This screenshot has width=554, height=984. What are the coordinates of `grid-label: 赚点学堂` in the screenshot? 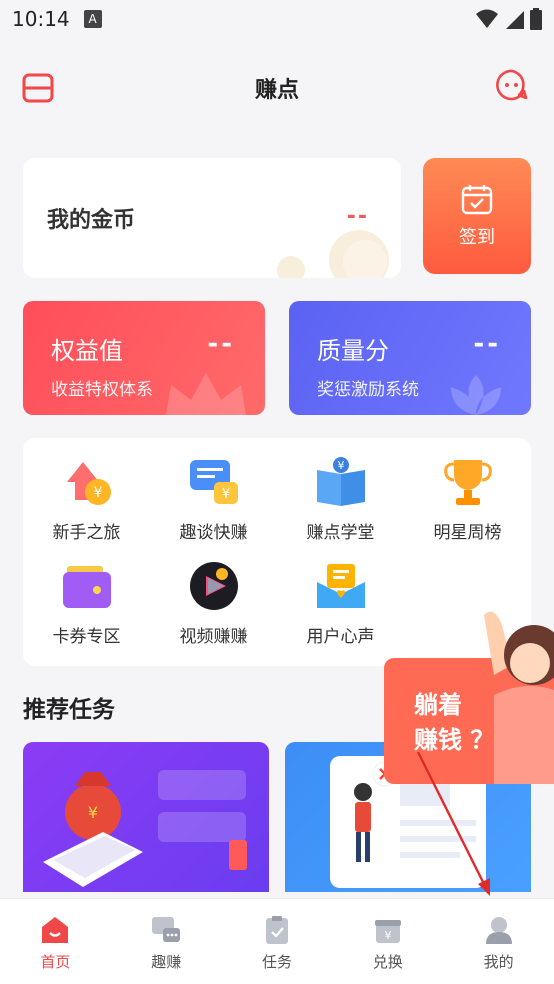 It's located at (340, 533).